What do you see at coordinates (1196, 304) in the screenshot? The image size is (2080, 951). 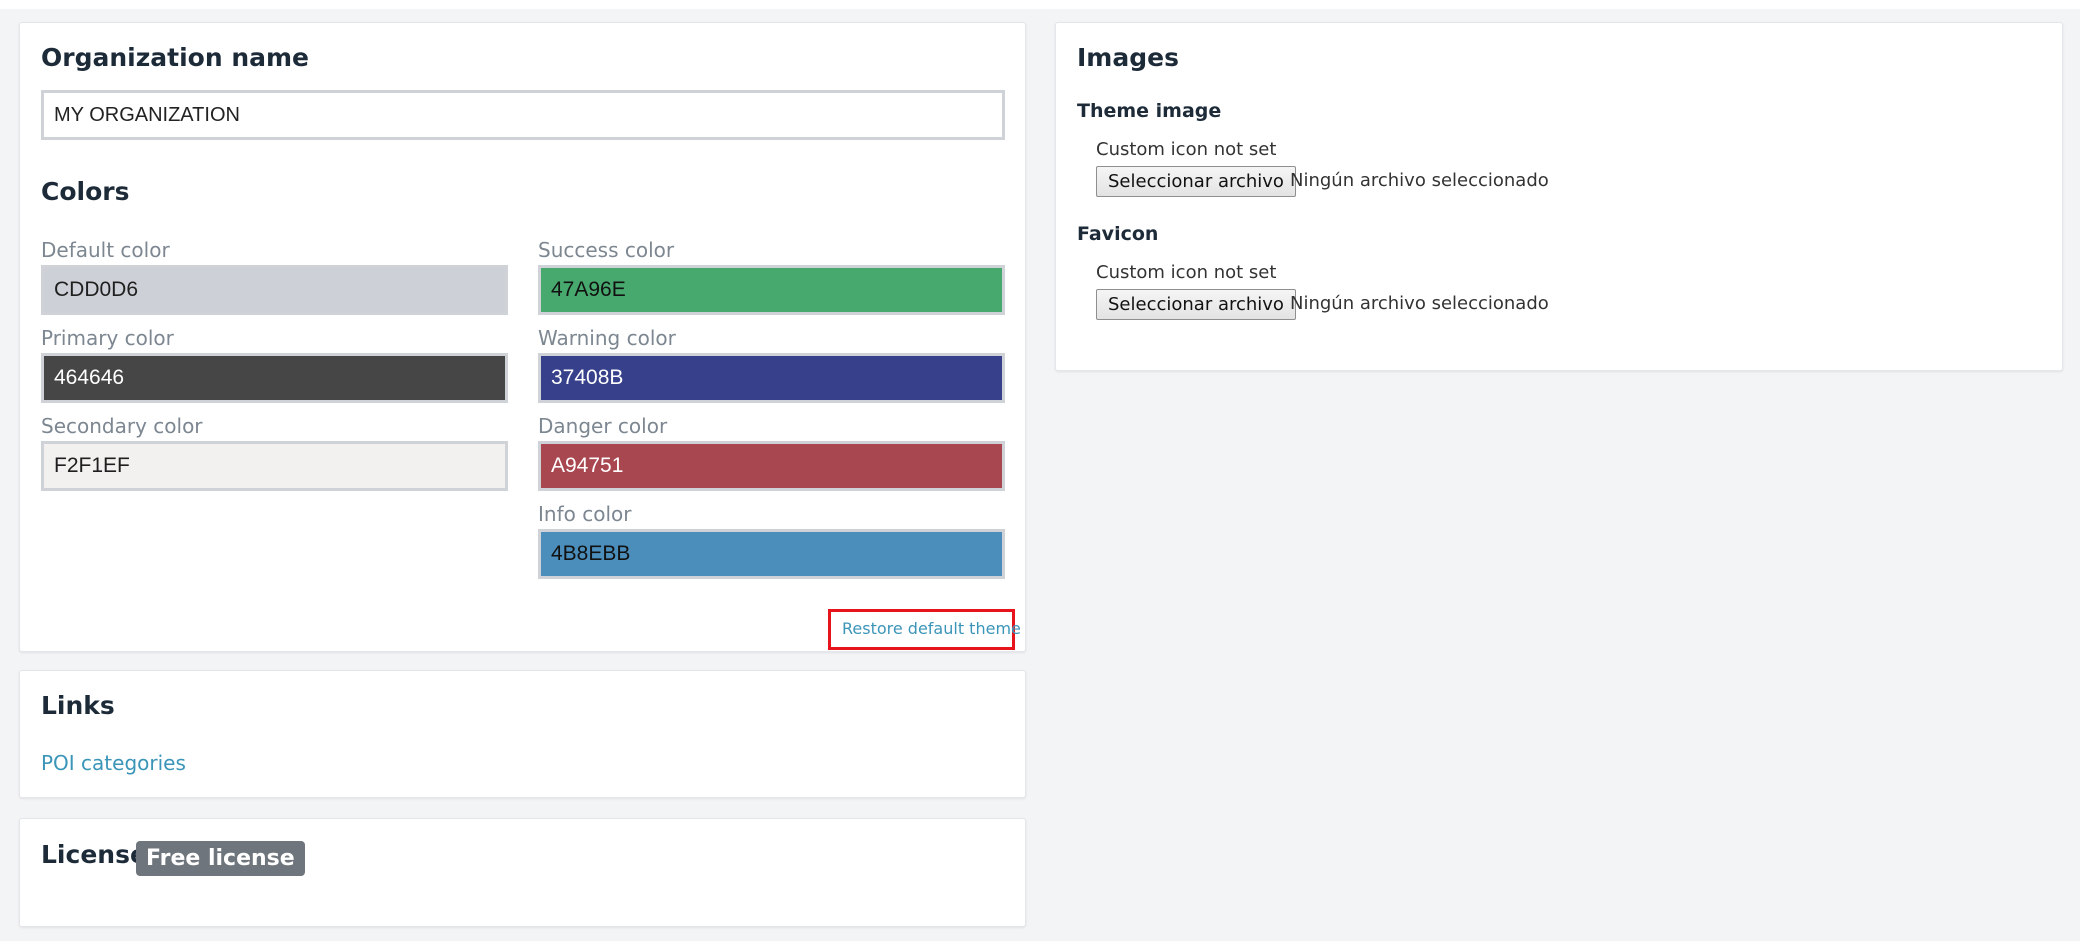 I see `favicon-choose-file-button: Seleccionar archivo` at bounding box center [1196, 304].